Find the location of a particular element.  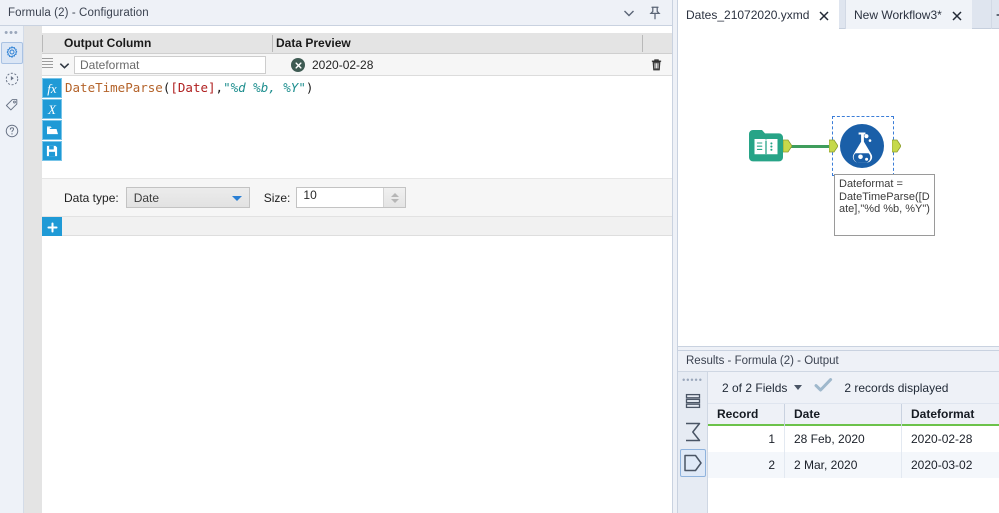

results-toolbar: 2 of 2 Fields 2 records displayed is located at coordinates (853, 388).